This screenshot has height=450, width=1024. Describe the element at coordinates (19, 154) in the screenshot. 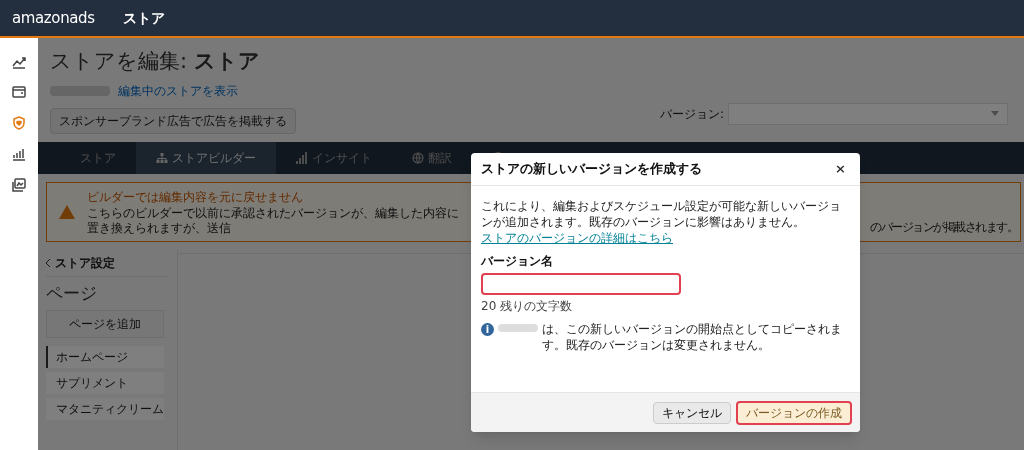

I see `bar-chart-icon` at that location.